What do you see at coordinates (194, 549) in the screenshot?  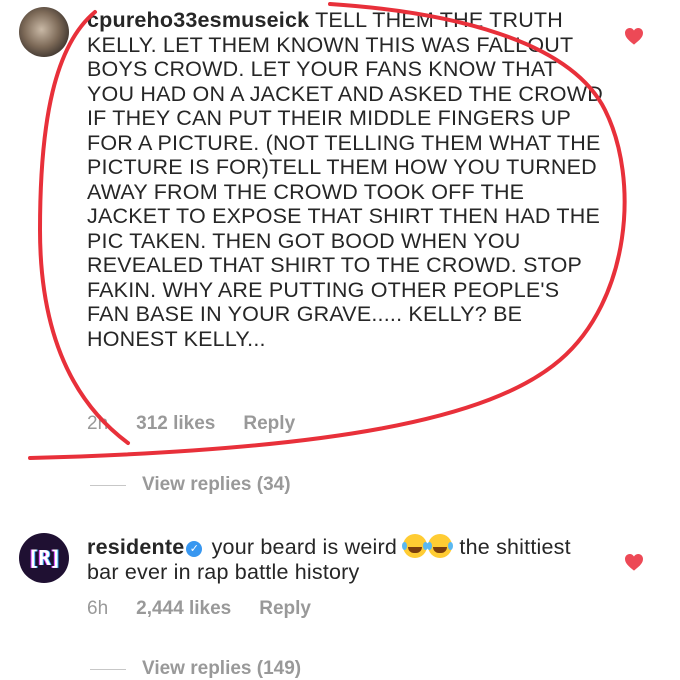 I see `verified-badge-icon: ✓` at bounding box center [194, 549].